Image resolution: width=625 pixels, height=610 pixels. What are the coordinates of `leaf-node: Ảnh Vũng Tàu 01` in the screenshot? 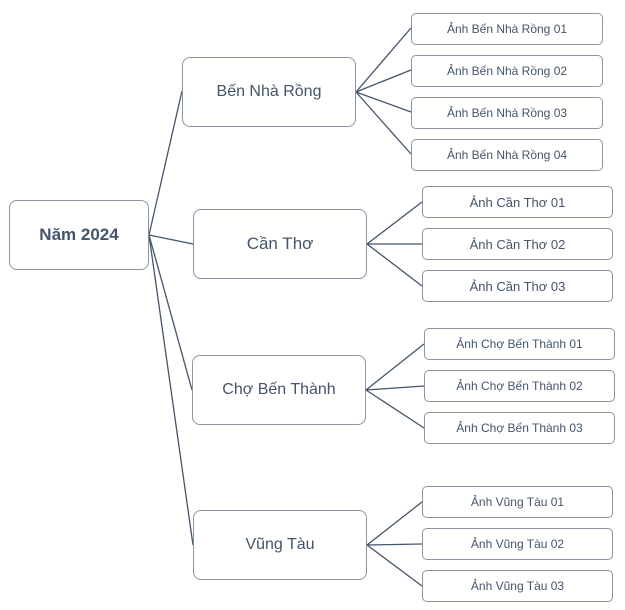 It's located at (517, 502).